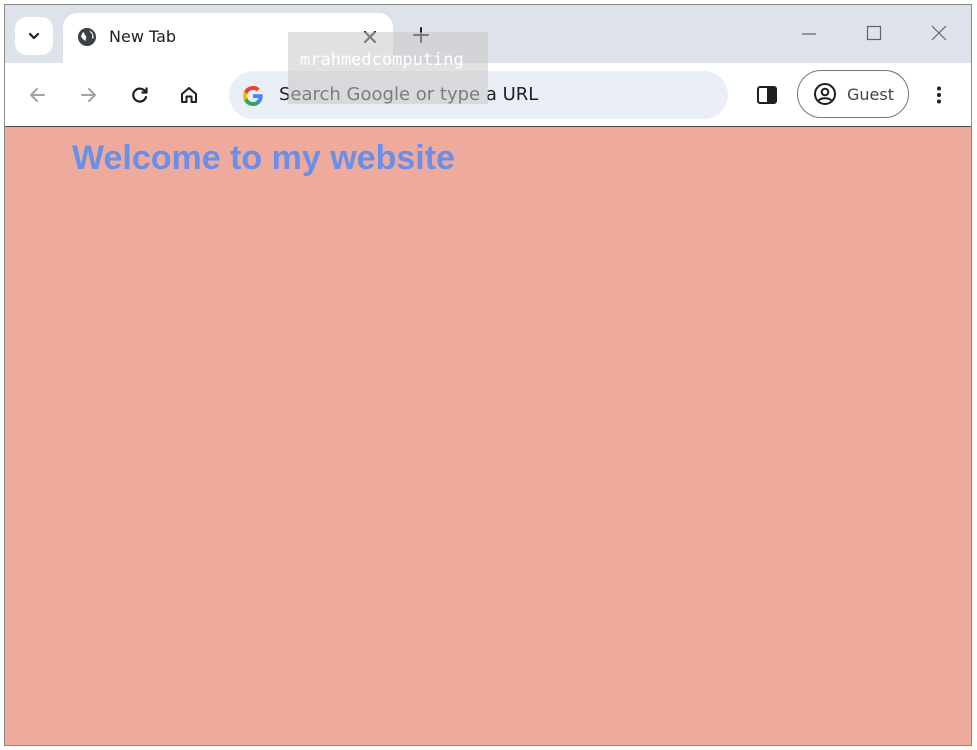 The image size is (977, 750). What do you see at coordinates (263, 158) in the screenshot?
I see `page-heading: Welcome to my website` at bounding box center [263, 158].